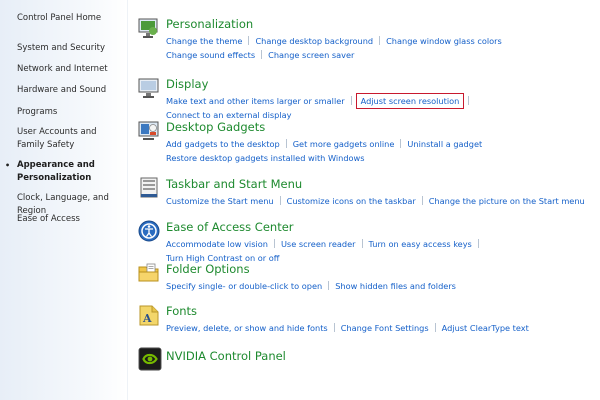 This screenshot has width=600, height=400. What do you see at coordinates (485, 328) in the screenshot?
I see `adjust-cleartype-link: Adjust ClearType text` at bounding box center [485, 328].